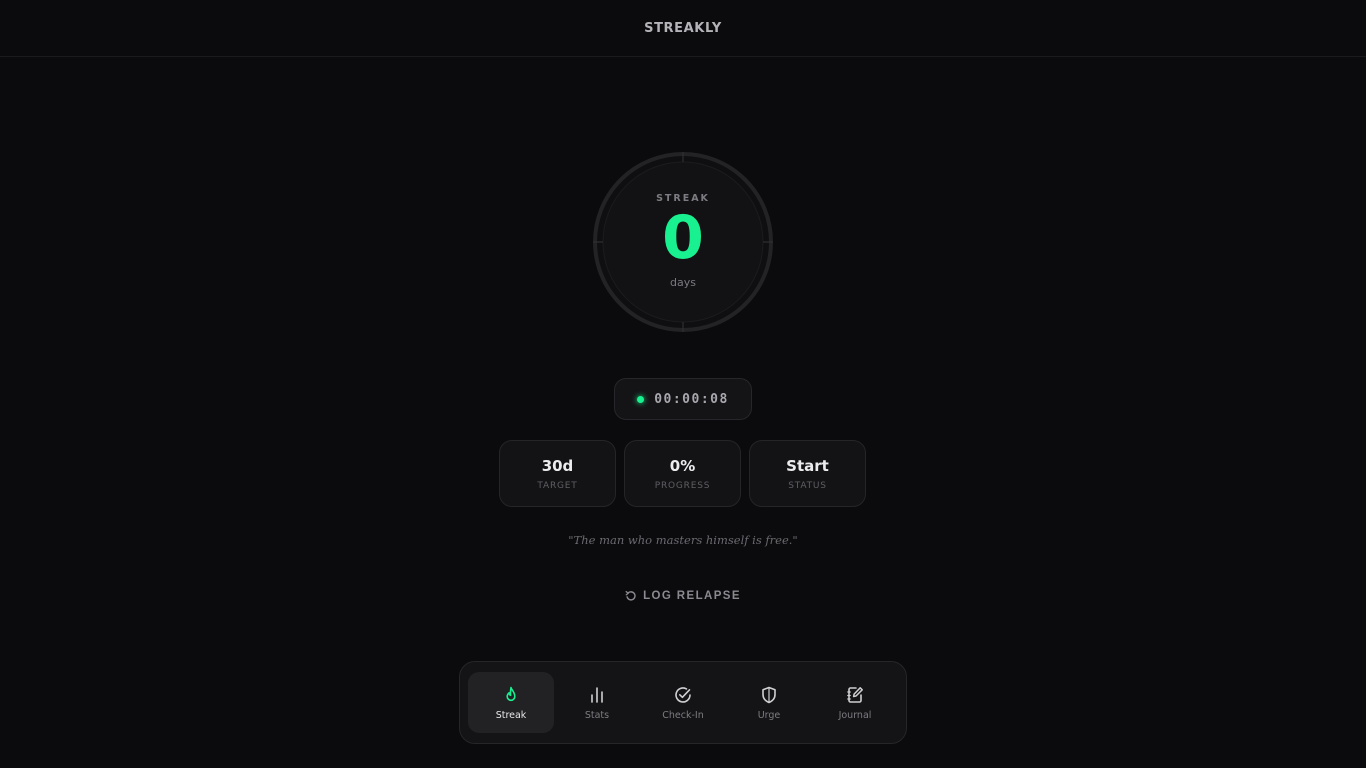 This screenshot has height=768, width=1366. Describe the element at coordinates (630, 595) in the screenshot. I see `reset-icon` at that location.